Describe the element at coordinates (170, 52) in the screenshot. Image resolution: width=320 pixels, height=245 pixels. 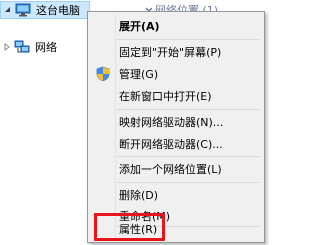
I see `menu-item-label: 固定到"开始"屏幕(P)` at that location.